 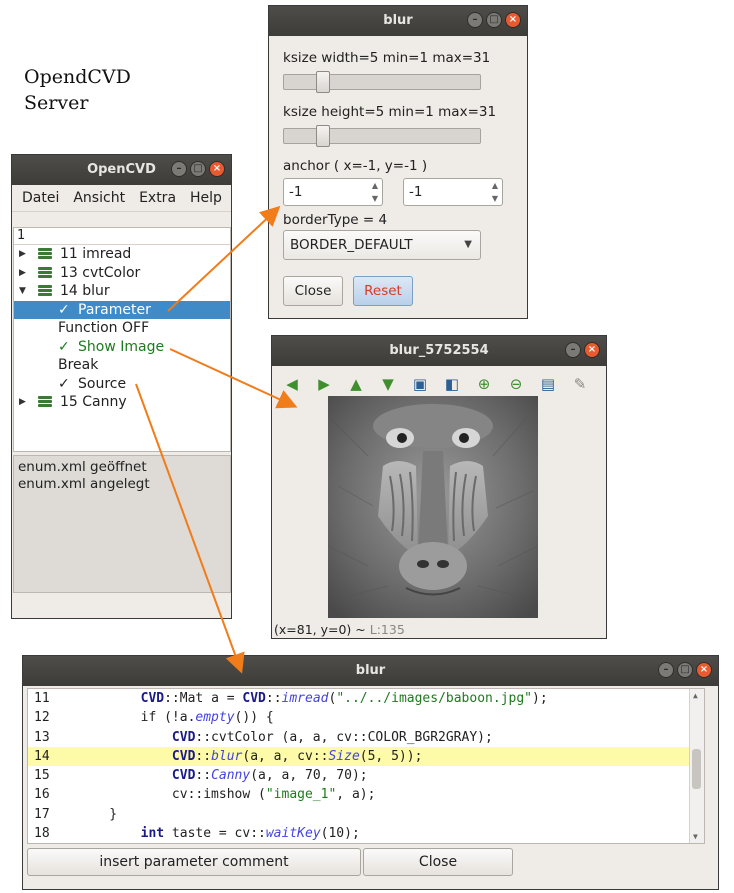 What do you see at coordinates (22, 291) in the screenshot?
I see `expanded-arrow-icon: ▼` at bounding box center [22, 291].